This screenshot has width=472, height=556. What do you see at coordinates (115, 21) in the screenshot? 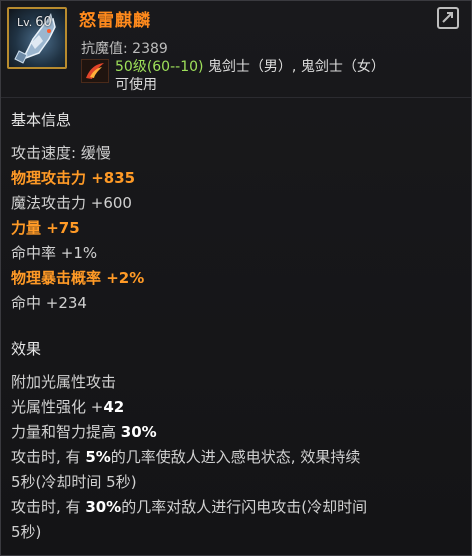
I see `item-name: 怒雷麒麟` at bounding box center [115, 21].